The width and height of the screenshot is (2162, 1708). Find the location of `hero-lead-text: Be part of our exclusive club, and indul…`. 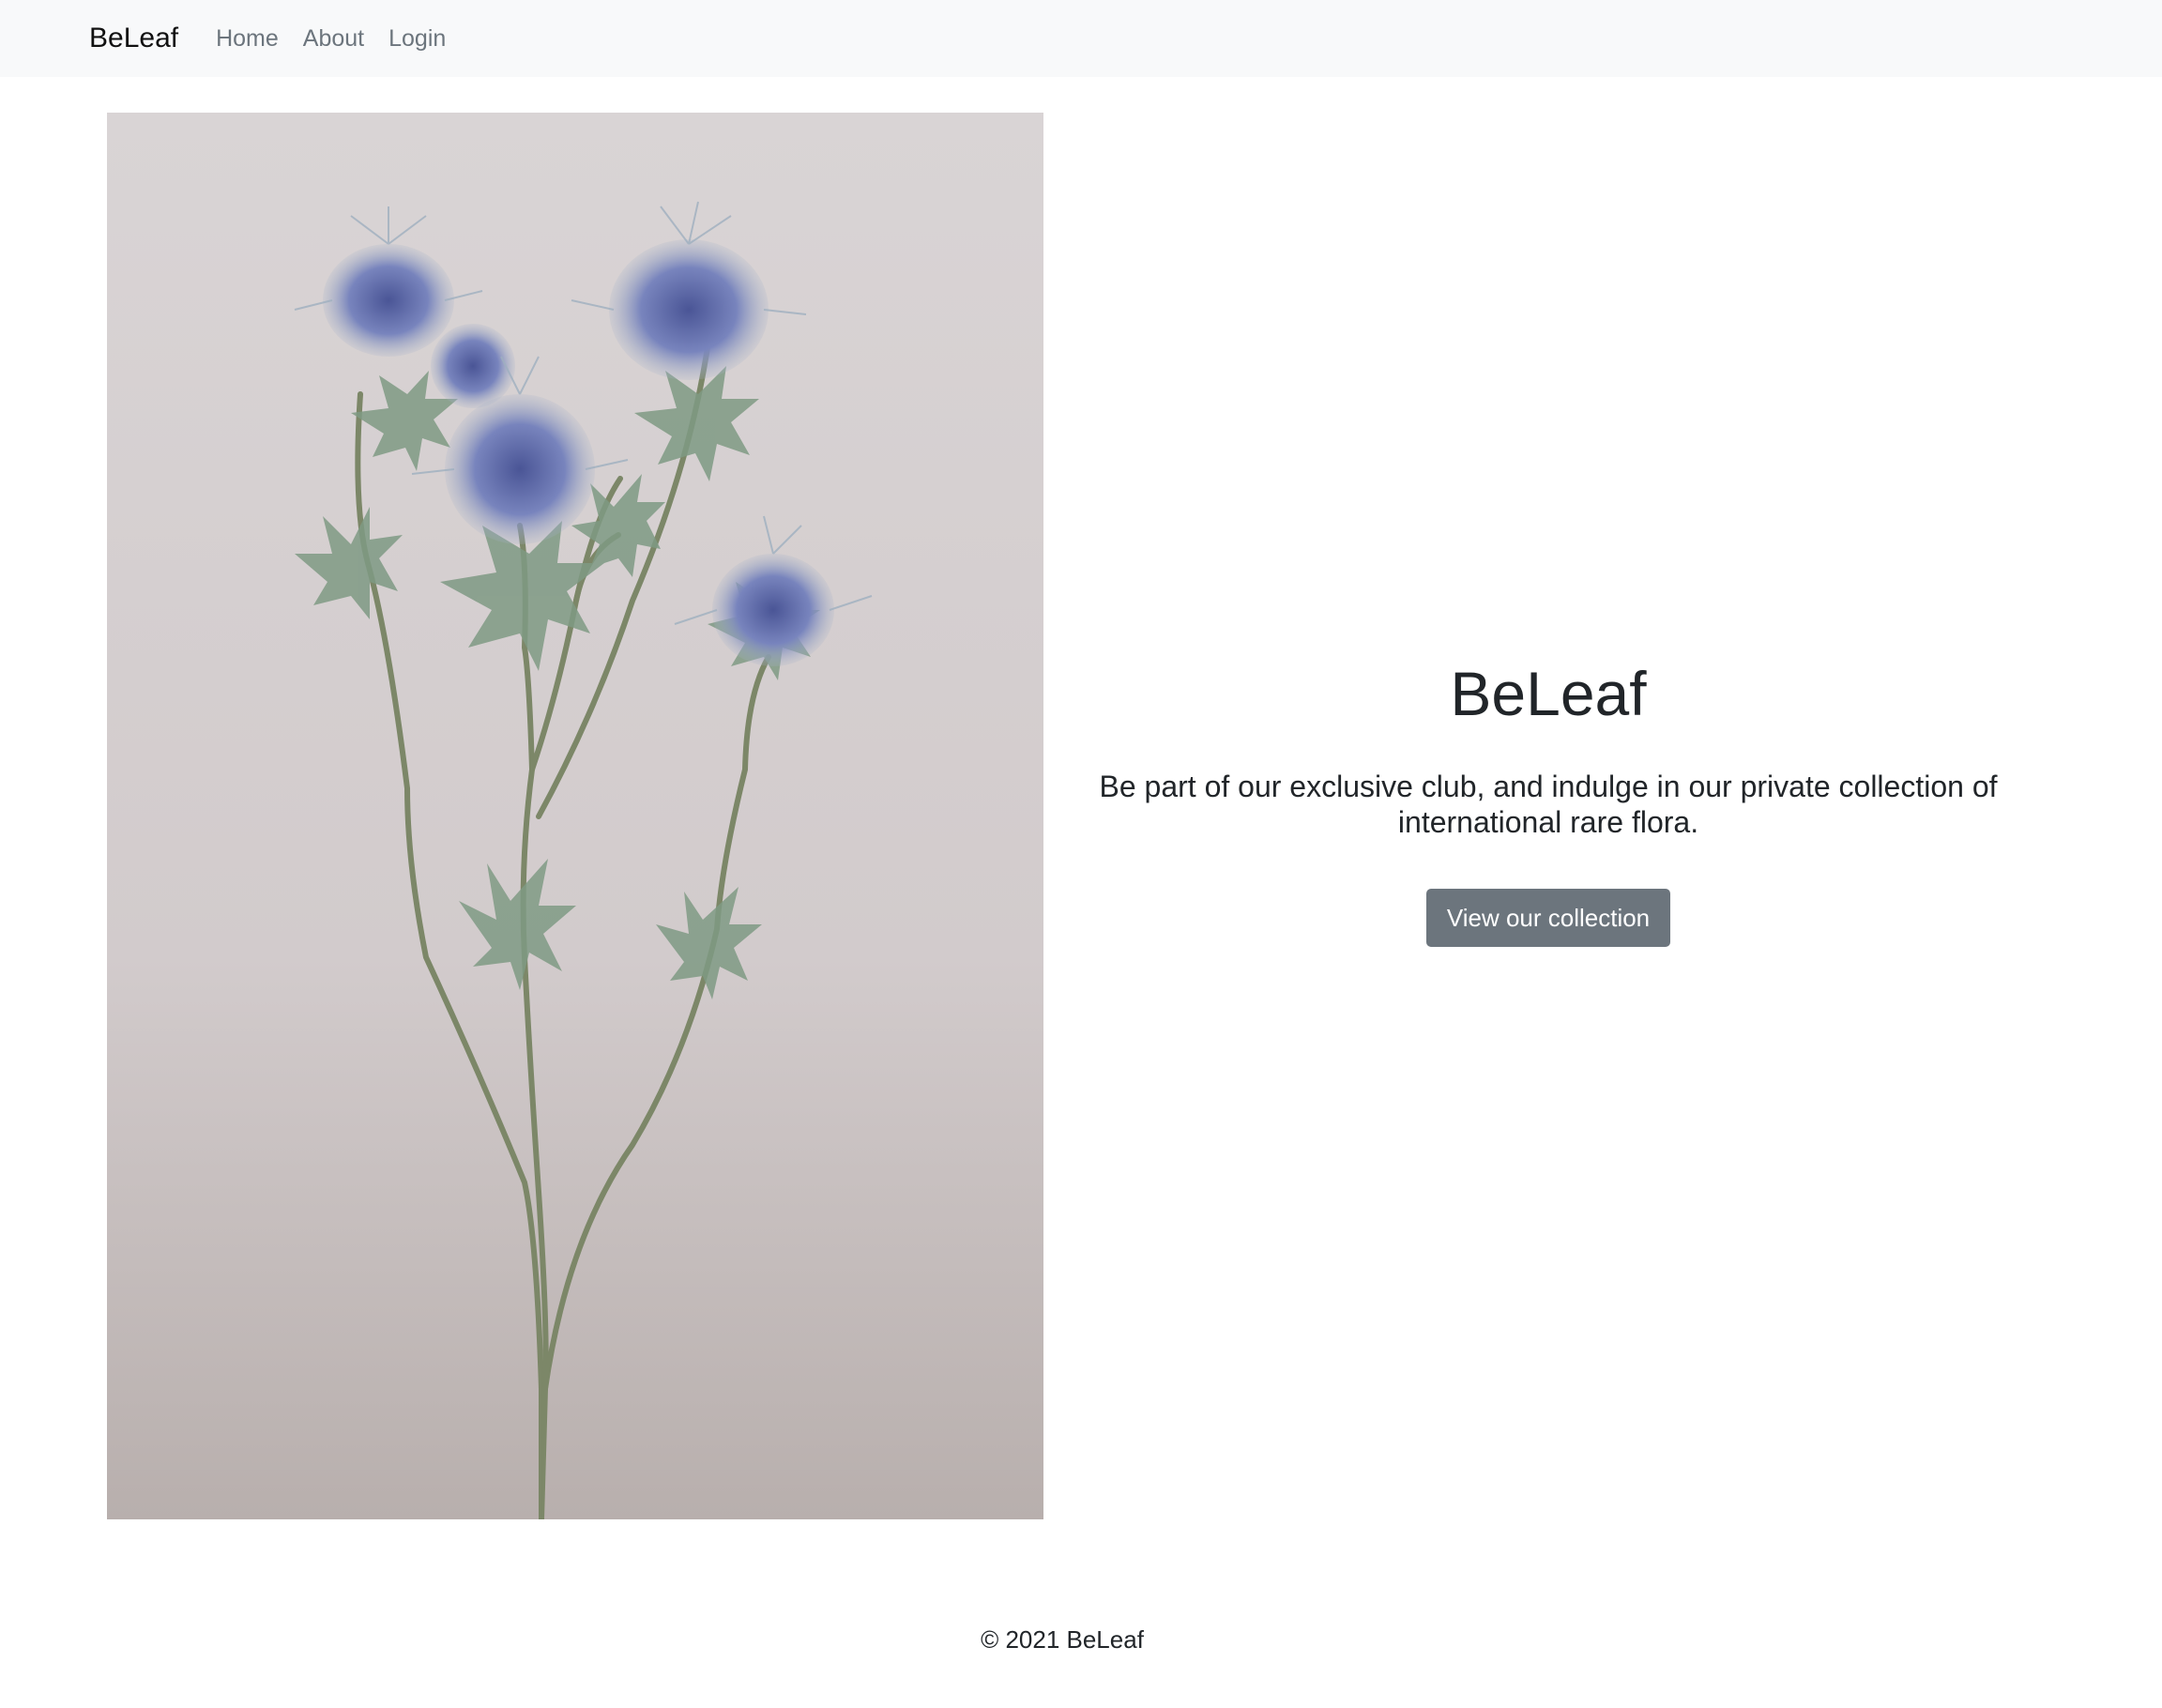

hero-lead-text: Be part of our exclusive club, and indul… is located at coordinates (1549, 805).